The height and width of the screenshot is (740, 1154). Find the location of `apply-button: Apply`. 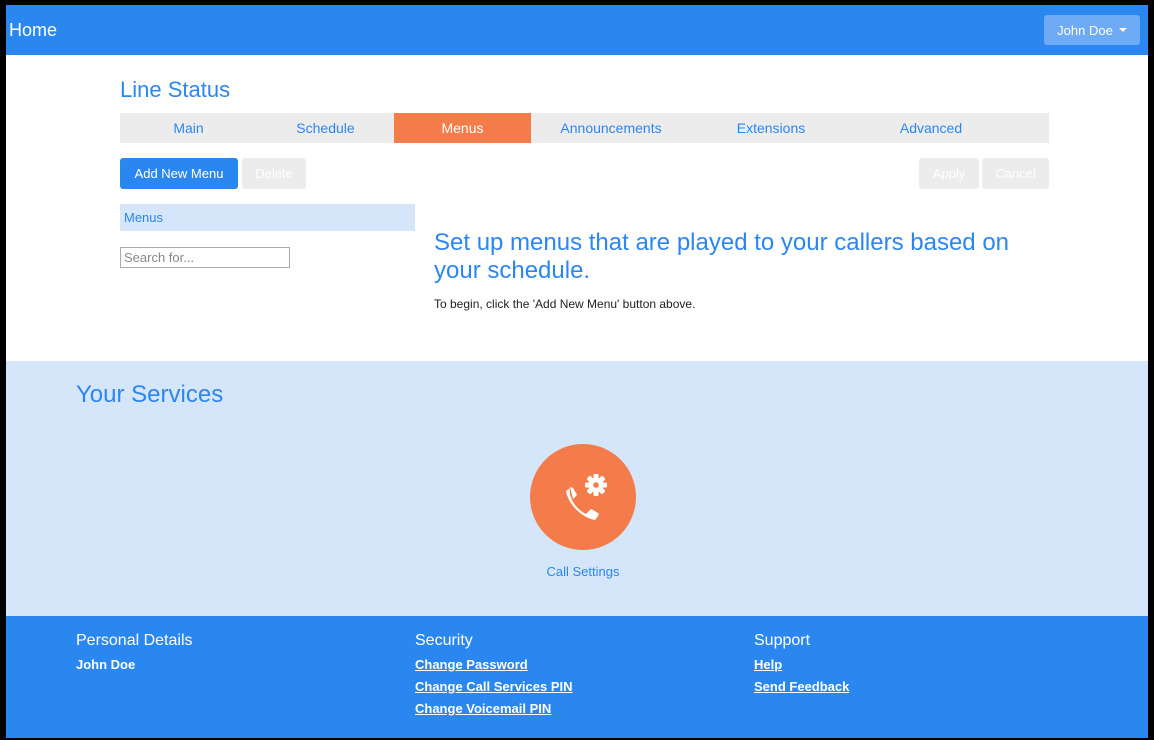

apply-button: Apply is located at coordinates (949, 173).